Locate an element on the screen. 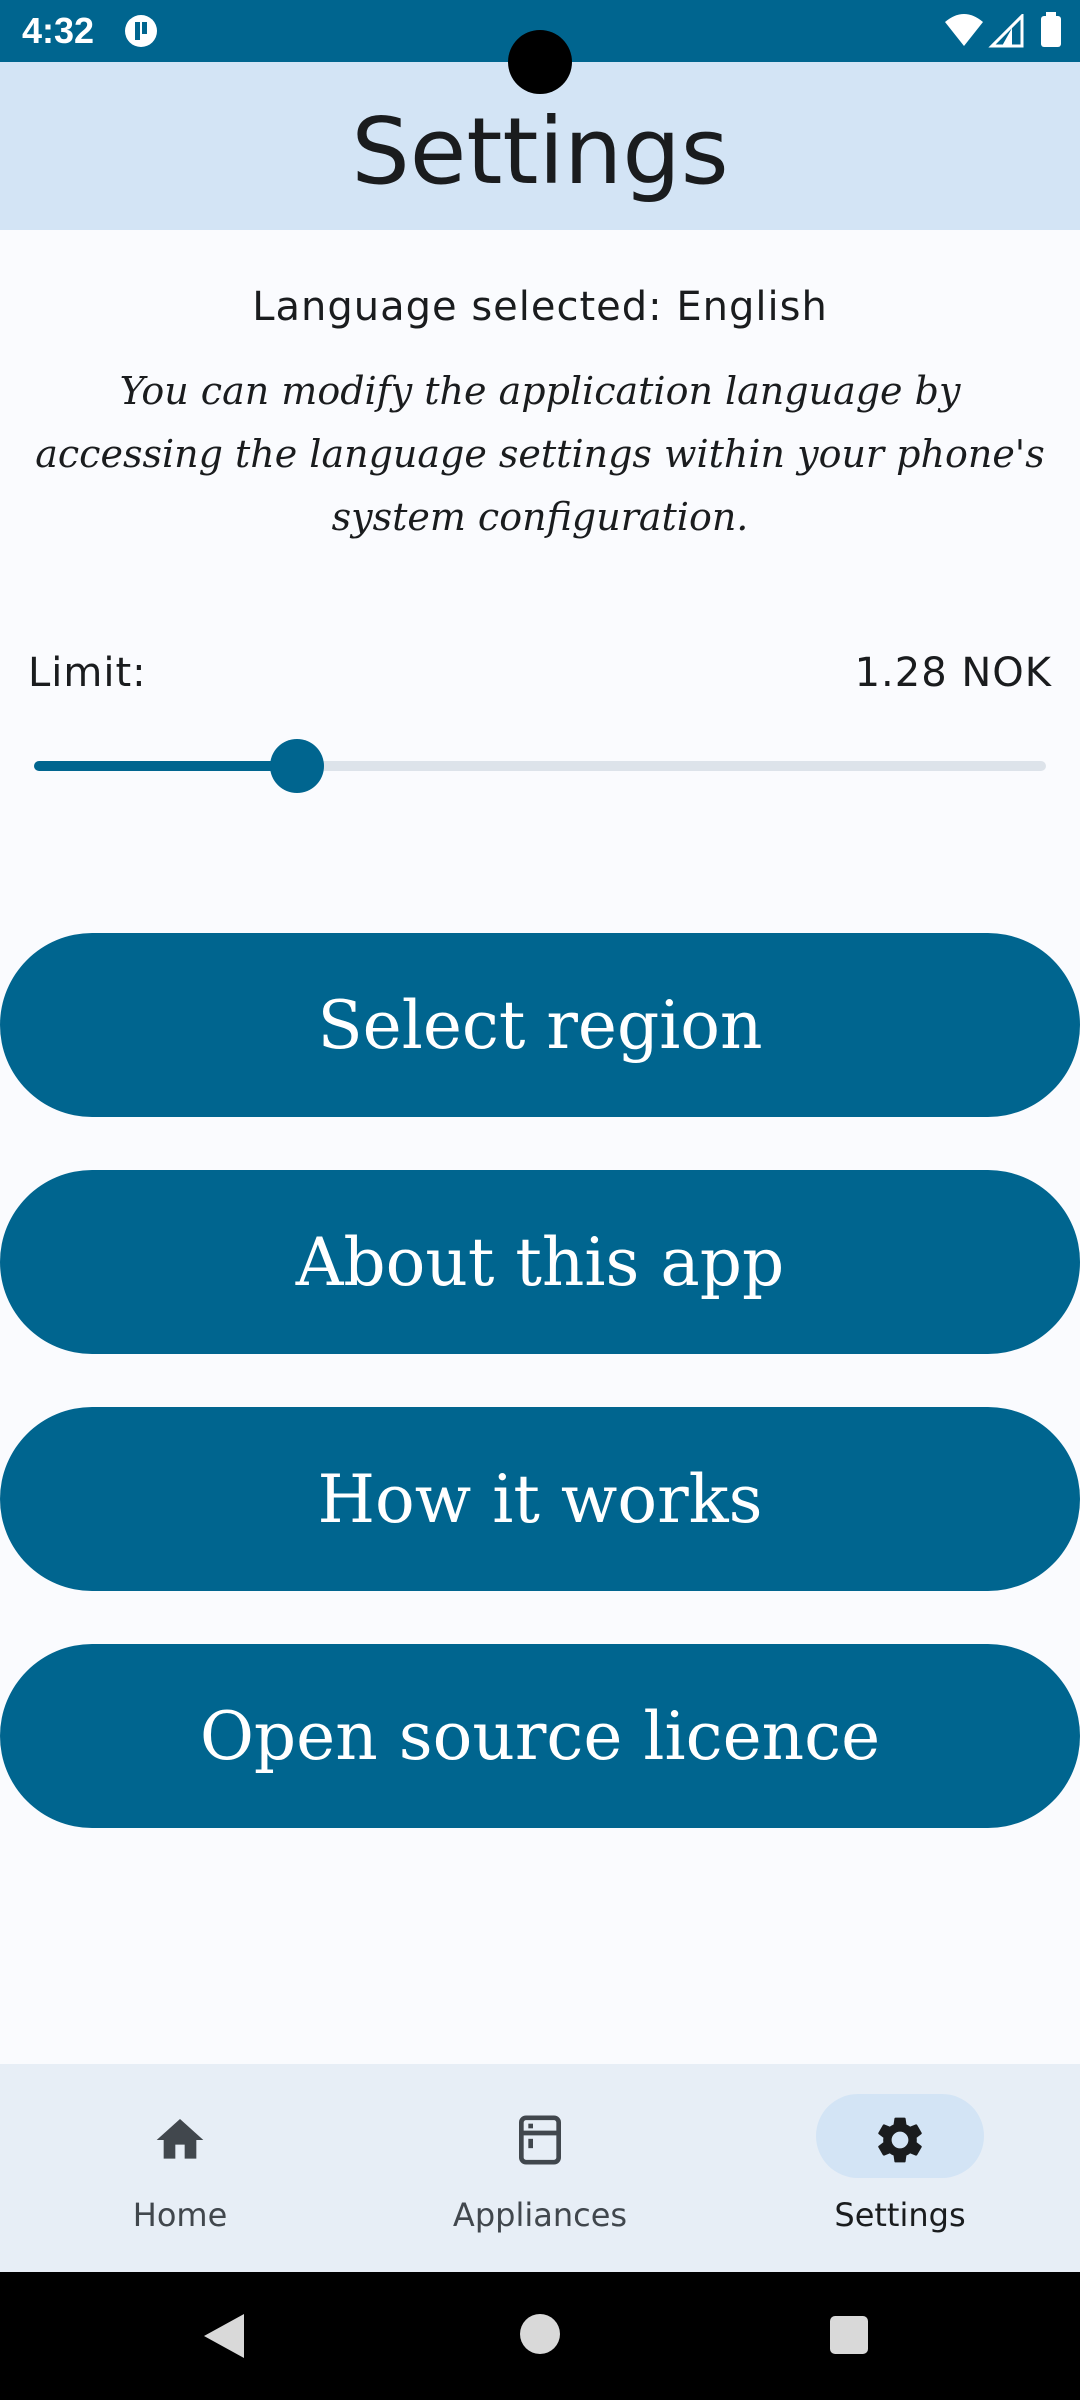  nav-item-appliances: Appliances is located at coordinates (540, 2168).